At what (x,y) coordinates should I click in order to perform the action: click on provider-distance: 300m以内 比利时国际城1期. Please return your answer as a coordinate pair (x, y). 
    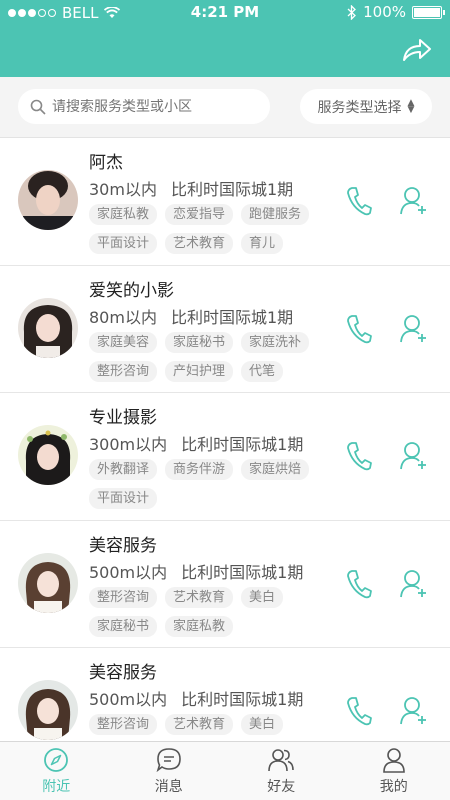
    Looking at the image, I should click on (196, 443).